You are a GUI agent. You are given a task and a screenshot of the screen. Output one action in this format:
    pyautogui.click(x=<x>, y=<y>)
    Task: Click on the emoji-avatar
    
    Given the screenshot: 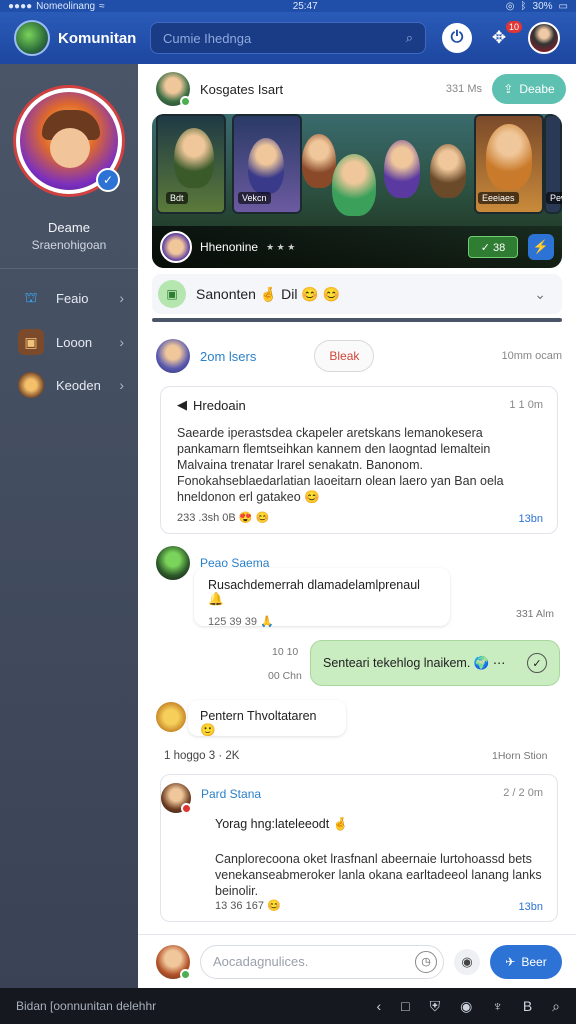 What is the action you would take?
    pyautogui.click(x=171, y=717)
    